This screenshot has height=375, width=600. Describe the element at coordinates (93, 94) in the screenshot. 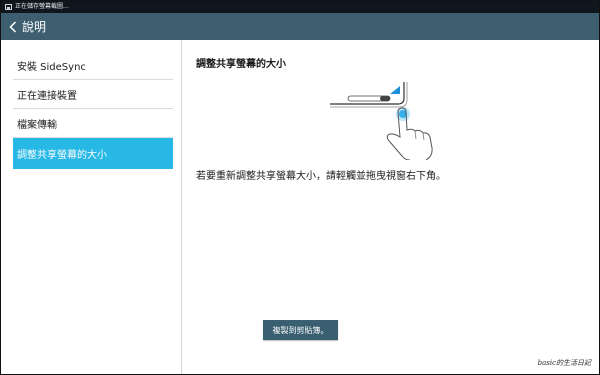

I see `sidebar-item-connecting-device: 正在連接裝置` at that location.